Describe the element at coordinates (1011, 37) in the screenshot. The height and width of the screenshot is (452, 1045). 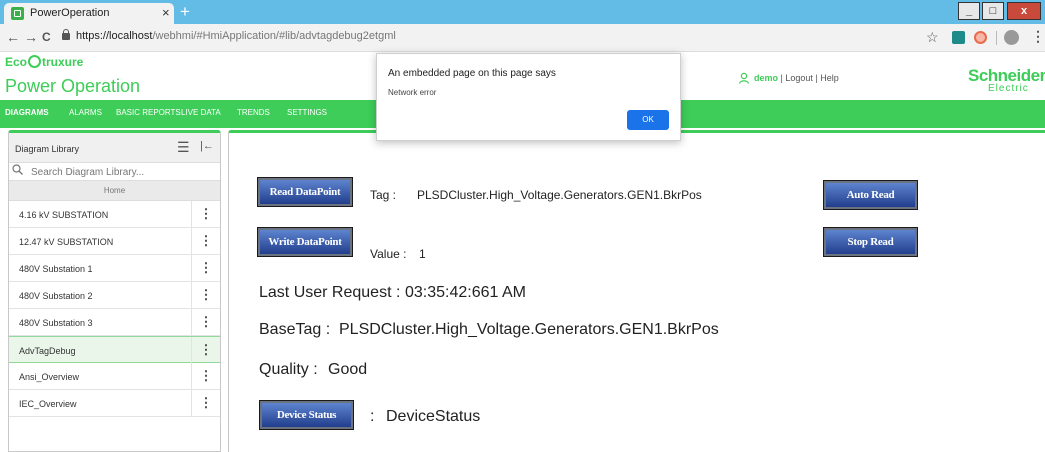
I see `profile-avatar-icon` at that location.